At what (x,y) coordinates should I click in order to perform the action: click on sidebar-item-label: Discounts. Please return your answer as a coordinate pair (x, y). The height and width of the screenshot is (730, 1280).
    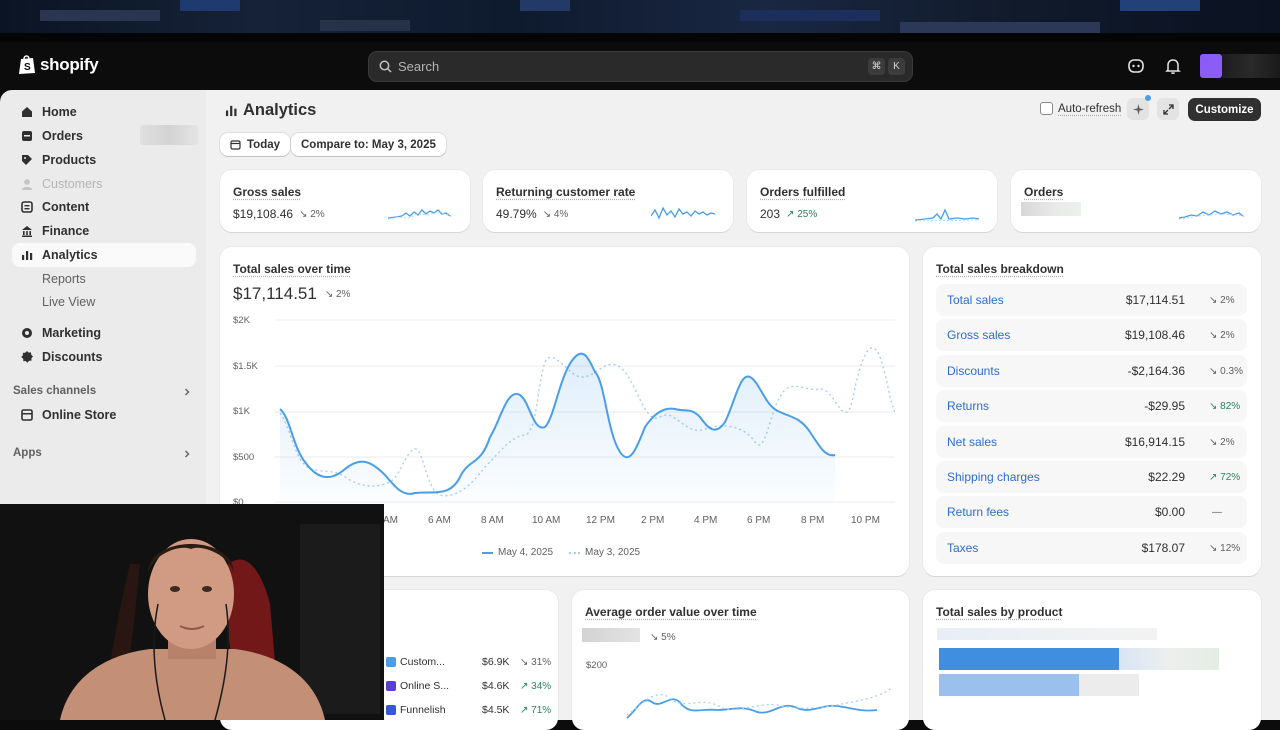
    Looking at the image, I should click on (72, 357).